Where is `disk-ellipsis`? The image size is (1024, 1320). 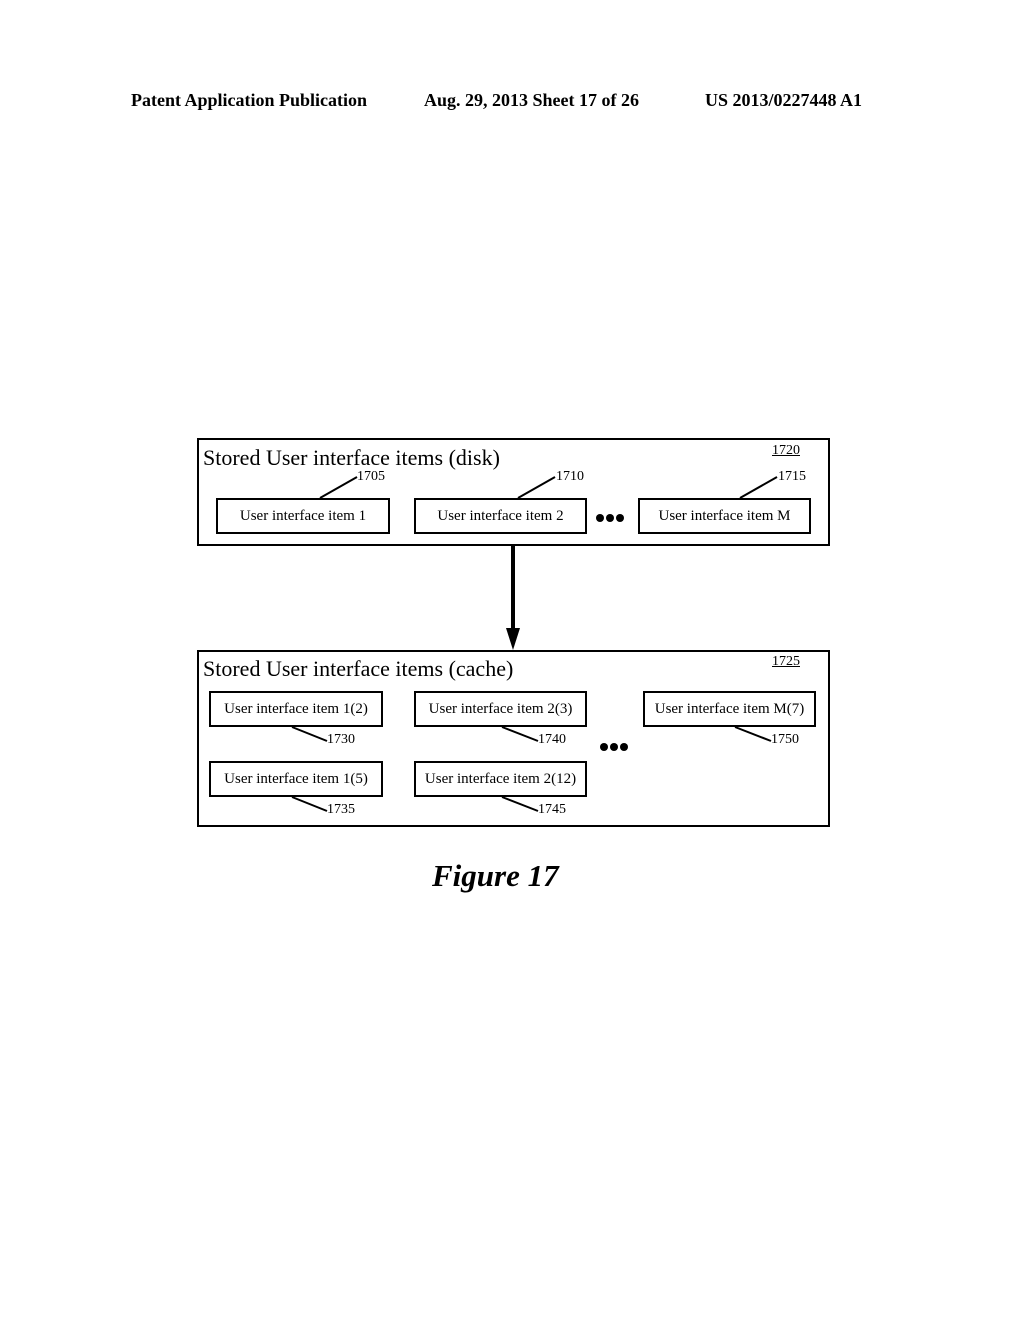 disk-ellipsis is located at coordinates (610, 518).